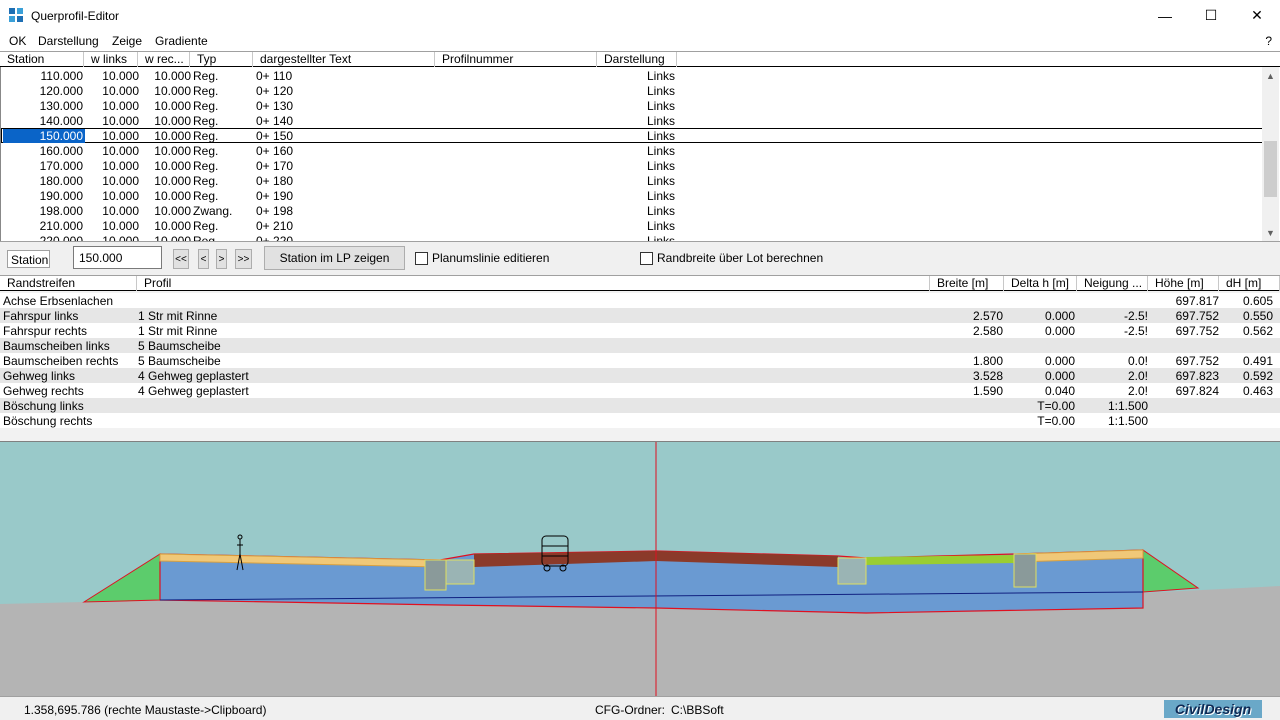  I want to click on cell-hoehe: 697.817, so click(1197, 301).